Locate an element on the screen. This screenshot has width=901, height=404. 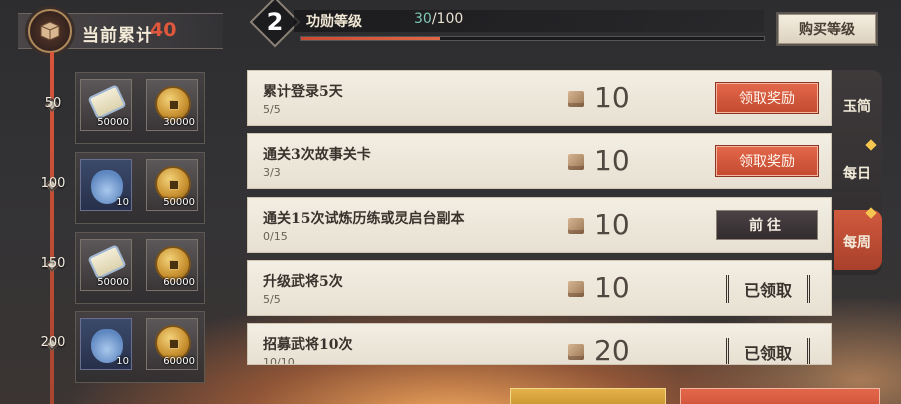
milestone-reward-card: 50000 60000 is located at coordinates (140, 268).